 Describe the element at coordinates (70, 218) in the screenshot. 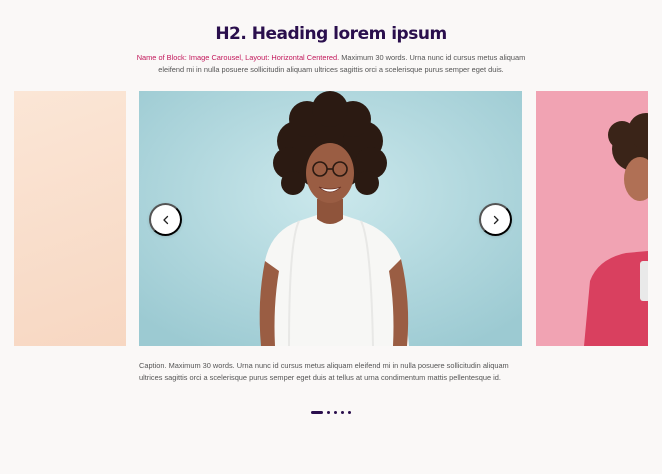

I see `carousel-slide-previous` at that location.